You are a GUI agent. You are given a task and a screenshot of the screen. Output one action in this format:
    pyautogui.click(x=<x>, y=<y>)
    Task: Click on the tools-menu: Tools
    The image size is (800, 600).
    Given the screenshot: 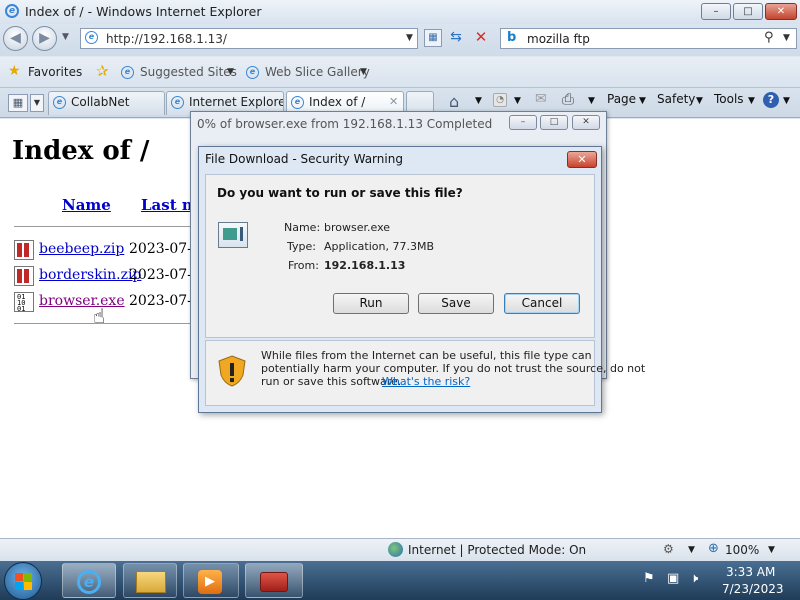 What is the action you would take?
    pyautogui.click(x=729, y=99)
    